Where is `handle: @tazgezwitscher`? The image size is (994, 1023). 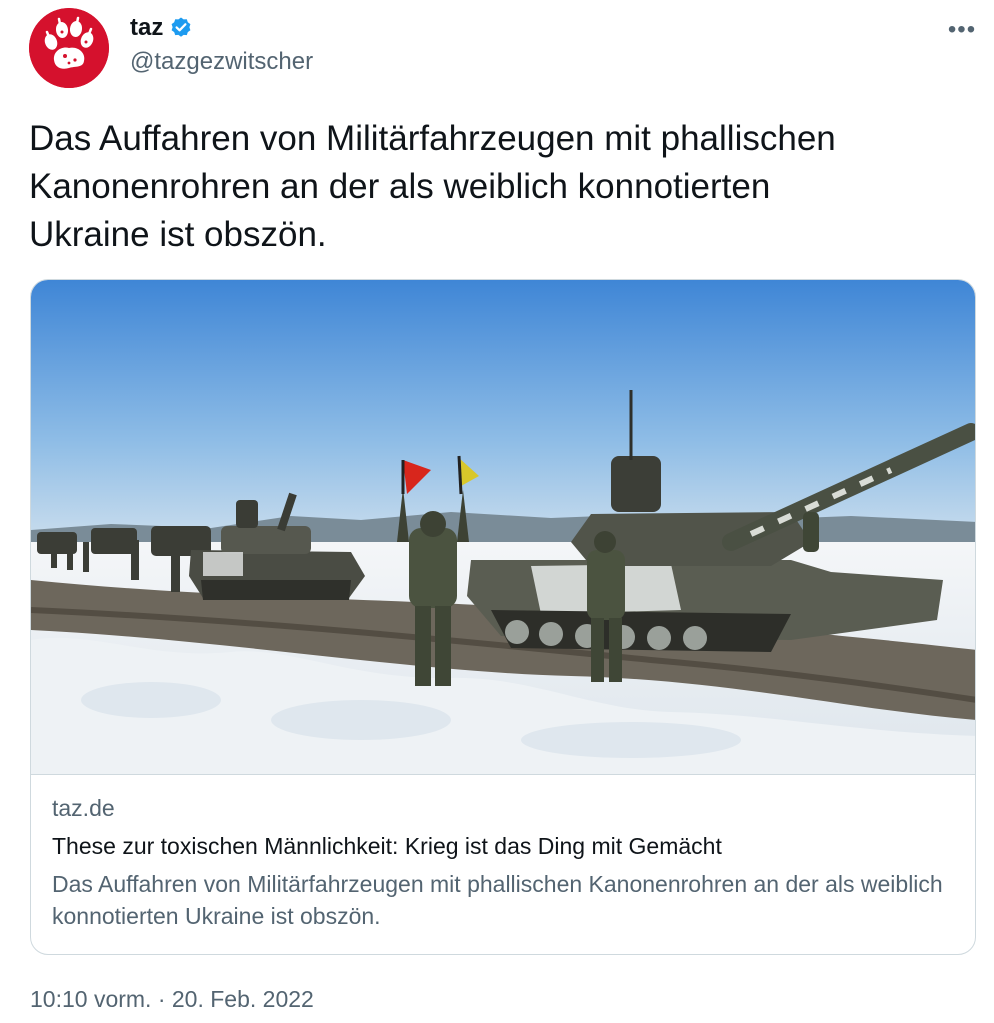
handle: @tazgezwitscher is located at coordinates (221, 62).